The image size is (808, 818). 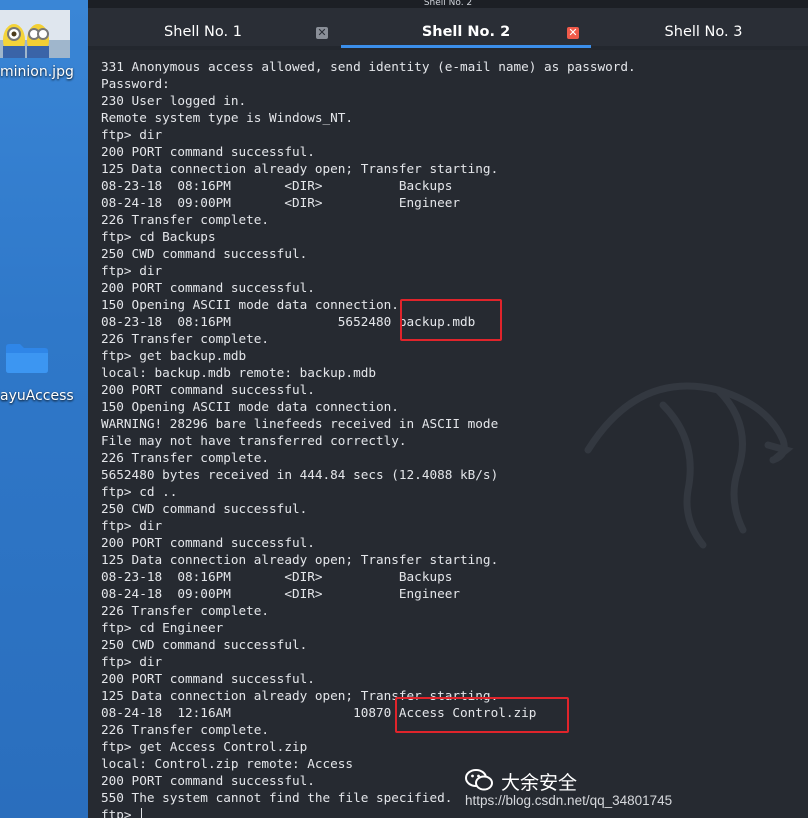 I want to click on folder-label: ayuAccess, so click(x=37, y=396).